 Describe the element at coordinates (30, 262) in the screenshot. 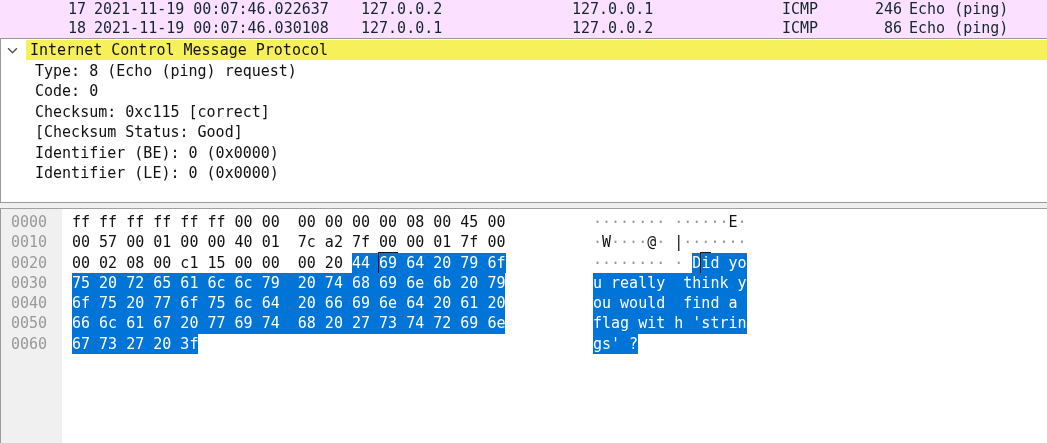

I see `byte-offset: 0020` at that location.